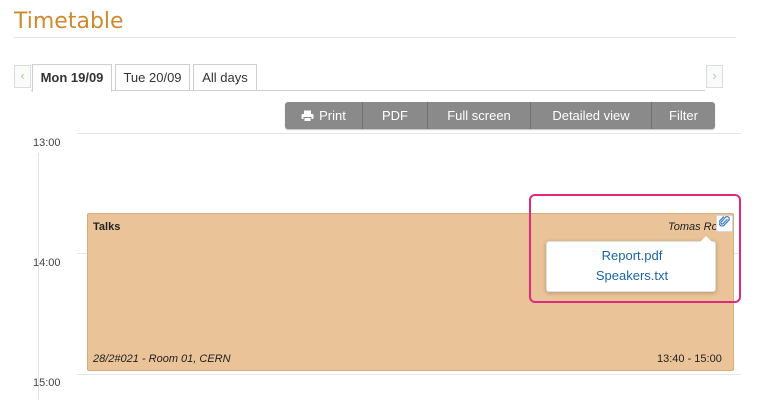  What do you see at coordinates (683, 115) in the screenshot?
I see `filter-button: Filter` at bounding box center [683, 115].